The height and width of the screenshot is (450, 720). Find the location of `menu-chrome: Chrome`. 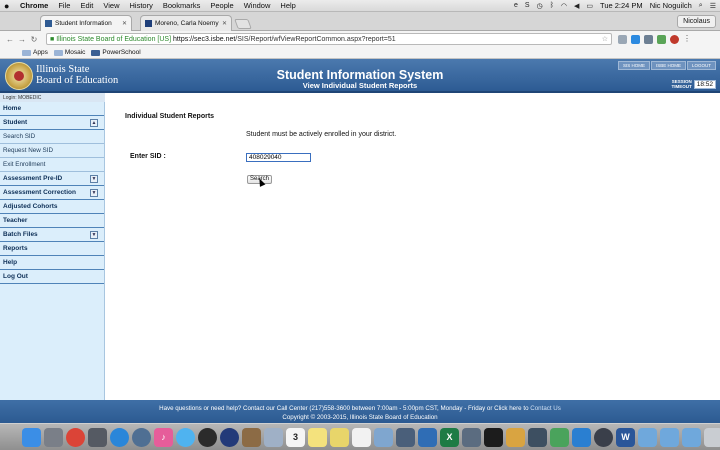

menu-chrome: Chrome is located at coordinates (34, 5).